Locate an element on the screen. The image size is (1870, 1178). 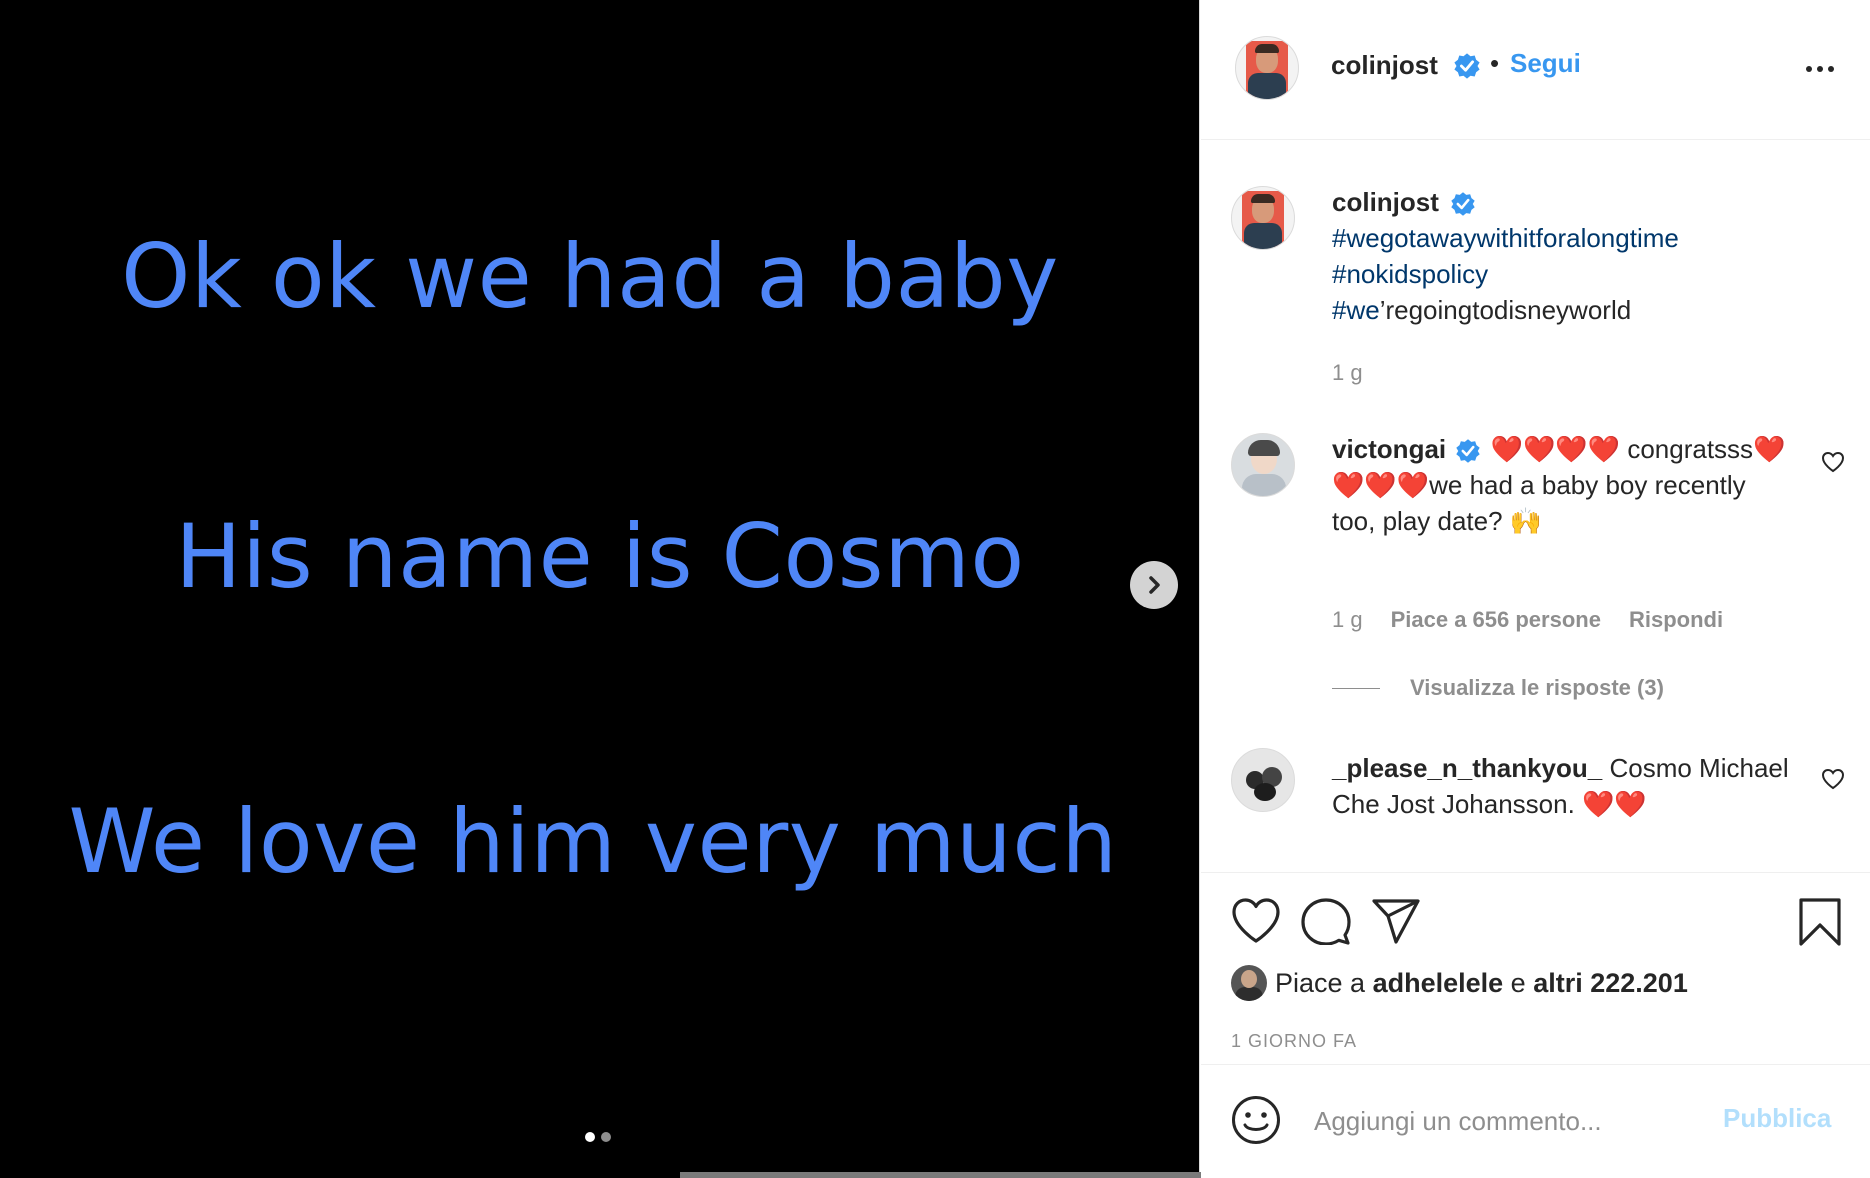
media-text-line-1: Ok ok we had a baby is located at coordinates (590, 276).